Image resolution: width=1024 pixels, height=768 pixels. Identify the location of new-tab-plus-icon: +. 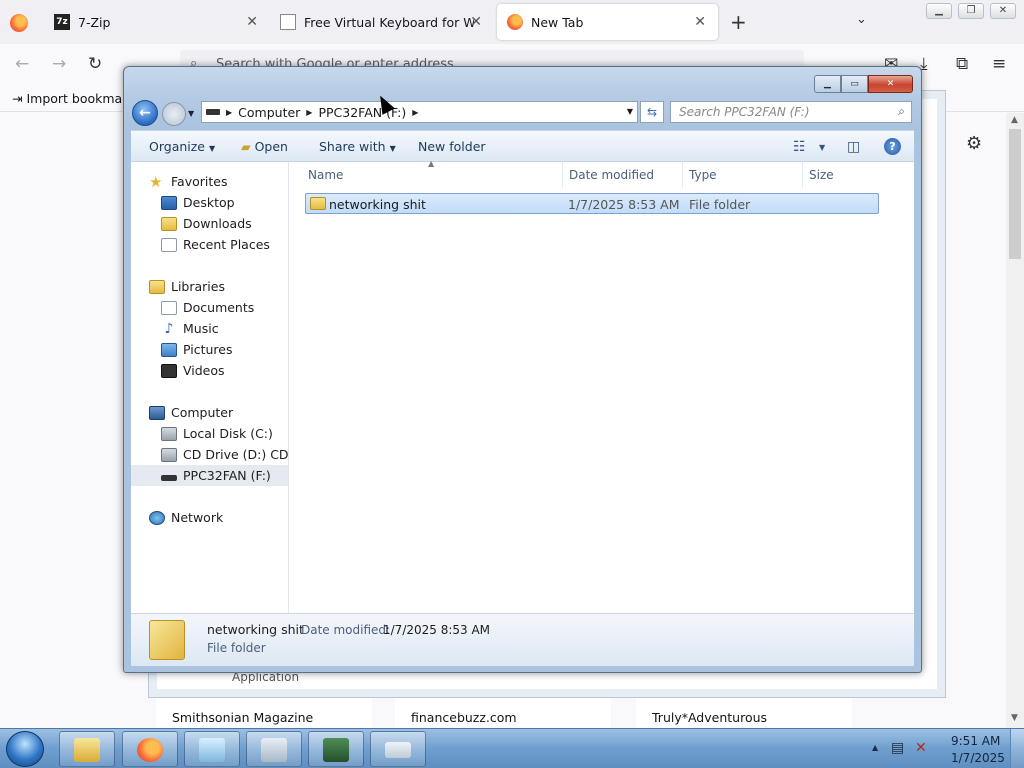
(738, 22).